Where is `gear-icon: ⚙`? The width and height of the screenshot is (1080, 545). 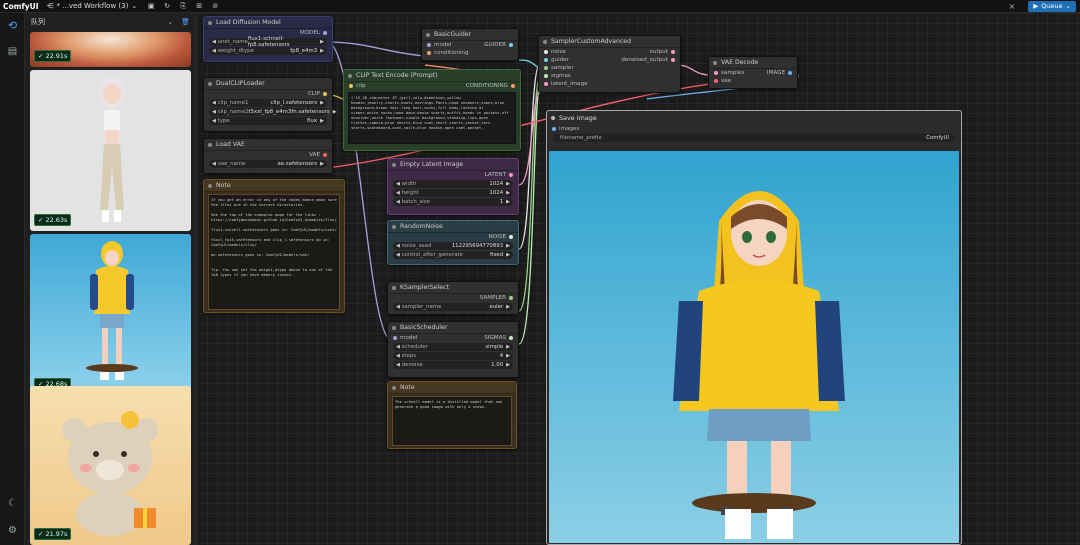
gear-icon: ⚙ is located at coordinates (12, 530).